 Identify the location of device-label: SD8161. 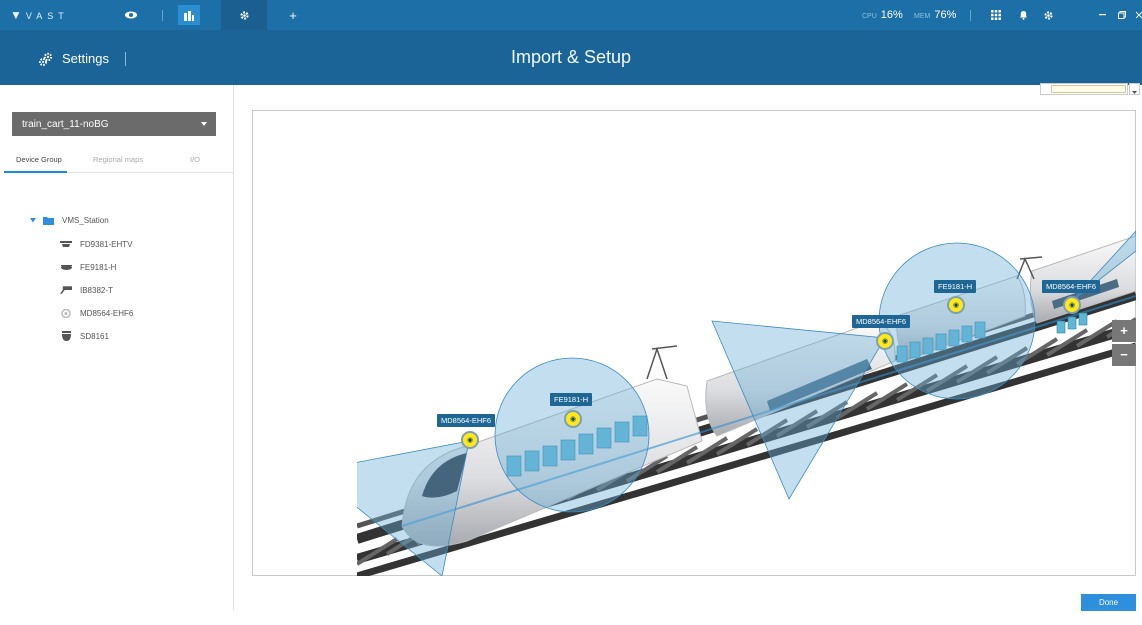
(94, 336).